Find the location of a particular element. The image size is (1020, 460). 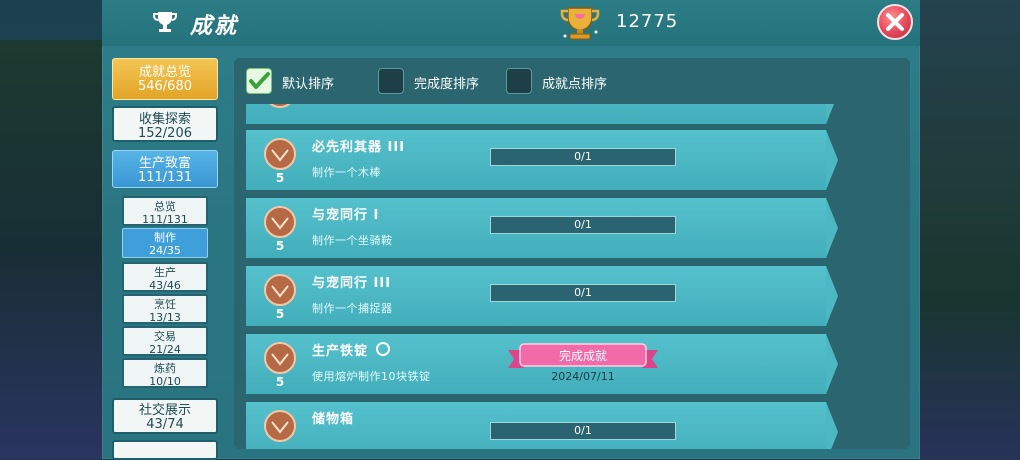

sidebar-social-showcase: 社交展示 43/74 is located at coordinates (165, 416).